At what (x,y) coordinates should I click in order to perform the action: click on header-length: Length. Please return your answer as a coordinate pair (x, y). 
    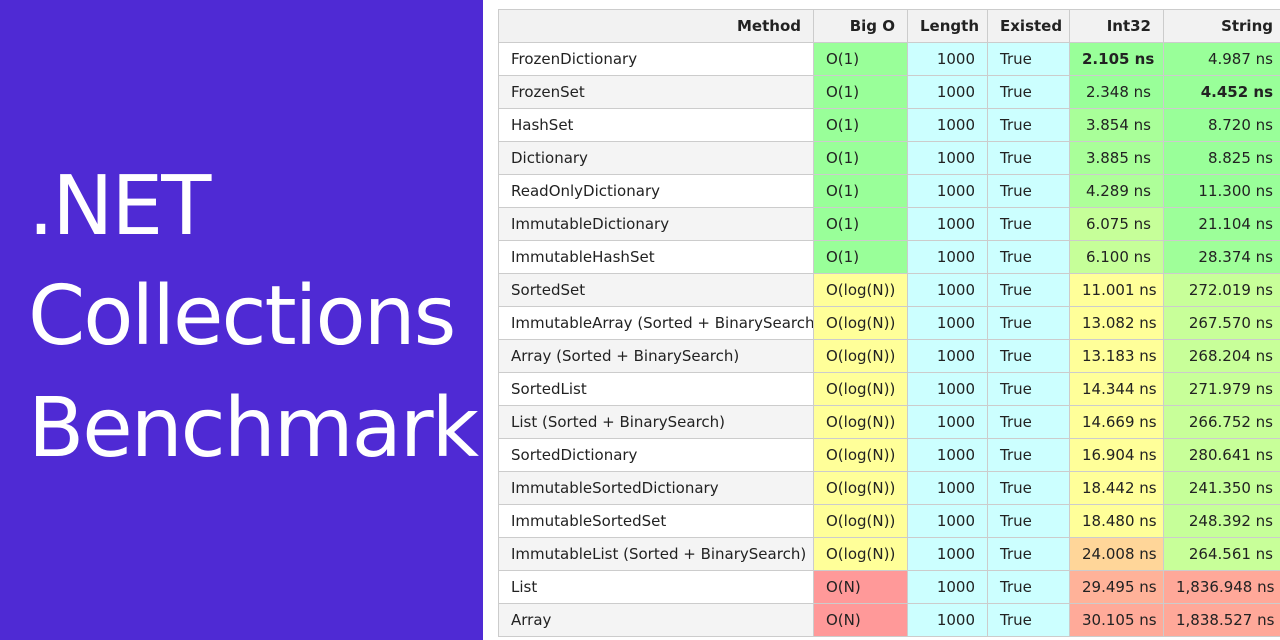
    Looking at the image, I should click on (947, 26).